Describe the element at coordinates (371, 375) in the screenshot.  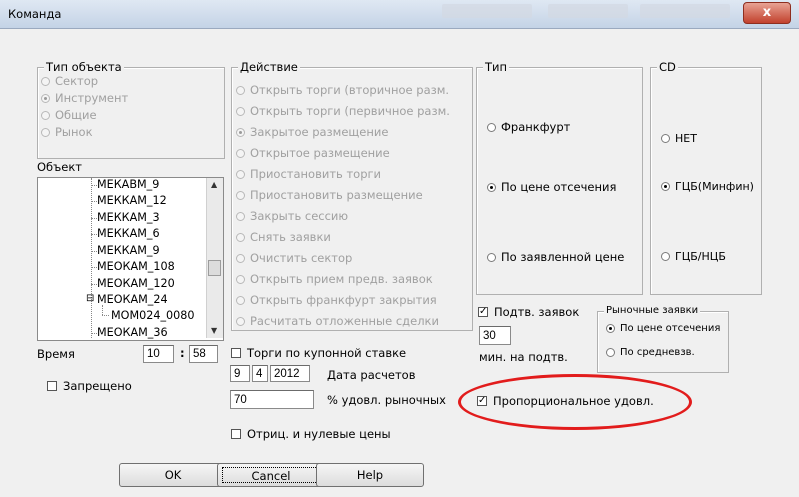
I see `settlement-label: Дата расчетов` at that location.